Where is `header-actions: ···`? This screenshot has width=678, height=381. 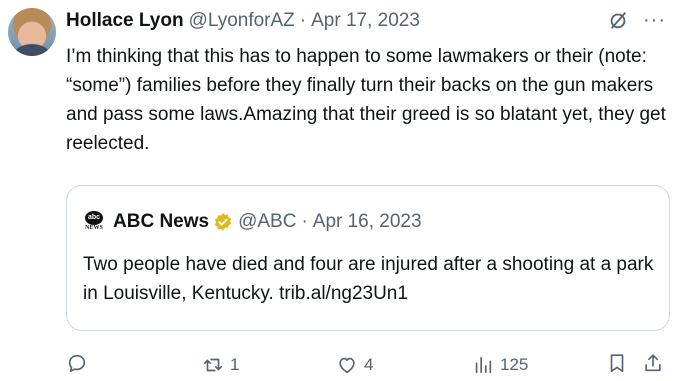
header-actions: ··· is located at coordinates (636, 20).